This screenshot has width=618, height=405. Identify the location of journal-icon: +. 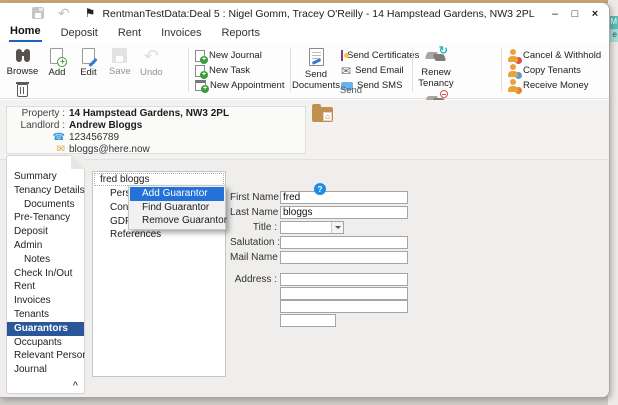
(201, 56).